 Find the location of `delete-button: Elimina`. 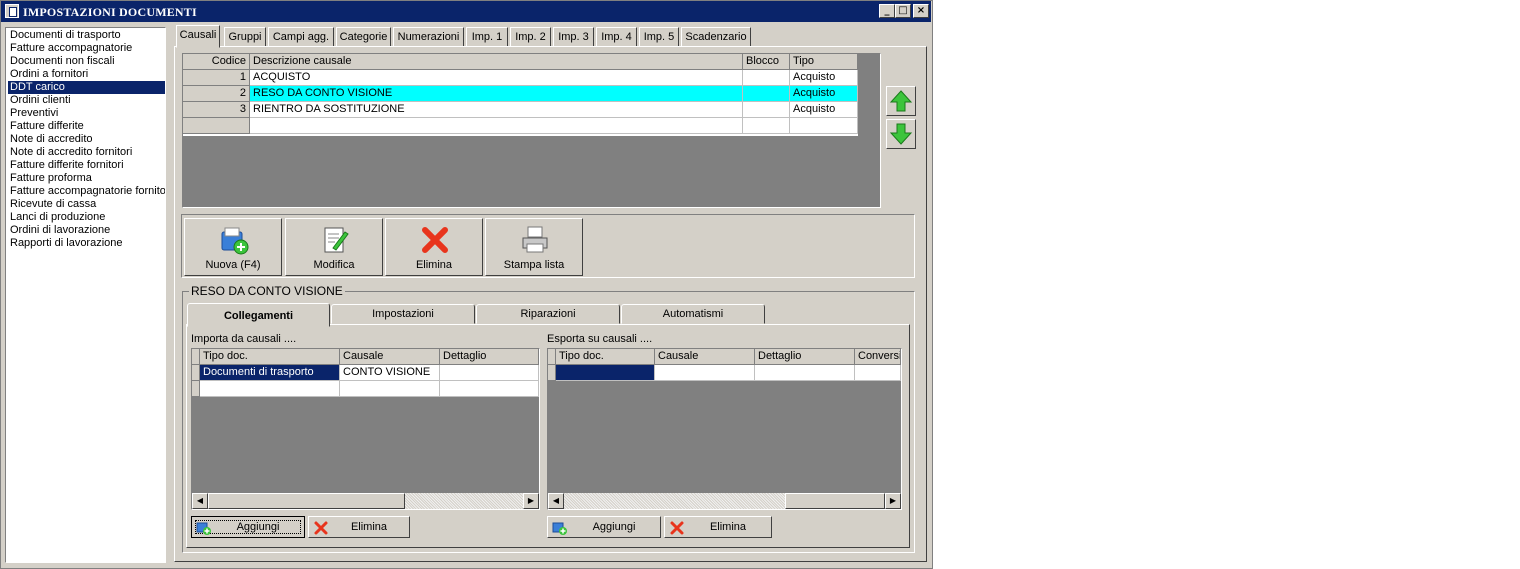

delete-button: Elimina is located at coordinates (434, 247).